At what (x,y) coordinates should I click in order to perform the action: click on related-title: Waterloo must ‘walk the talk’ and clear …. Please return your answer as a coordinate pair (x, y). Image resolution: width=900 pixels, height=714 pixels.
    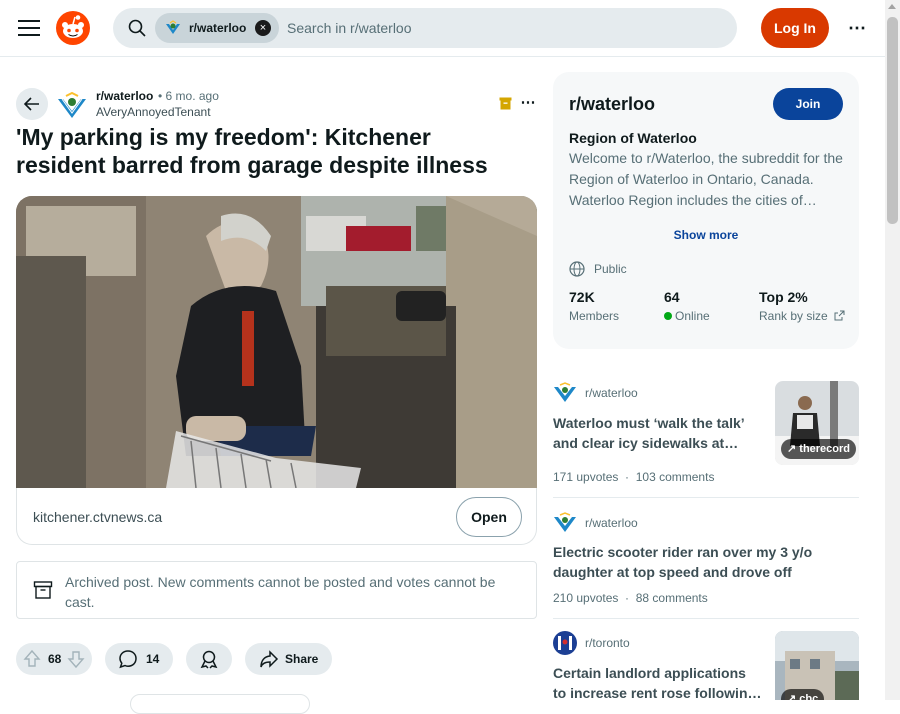
    Looking at the image, I should click on (655, 433).